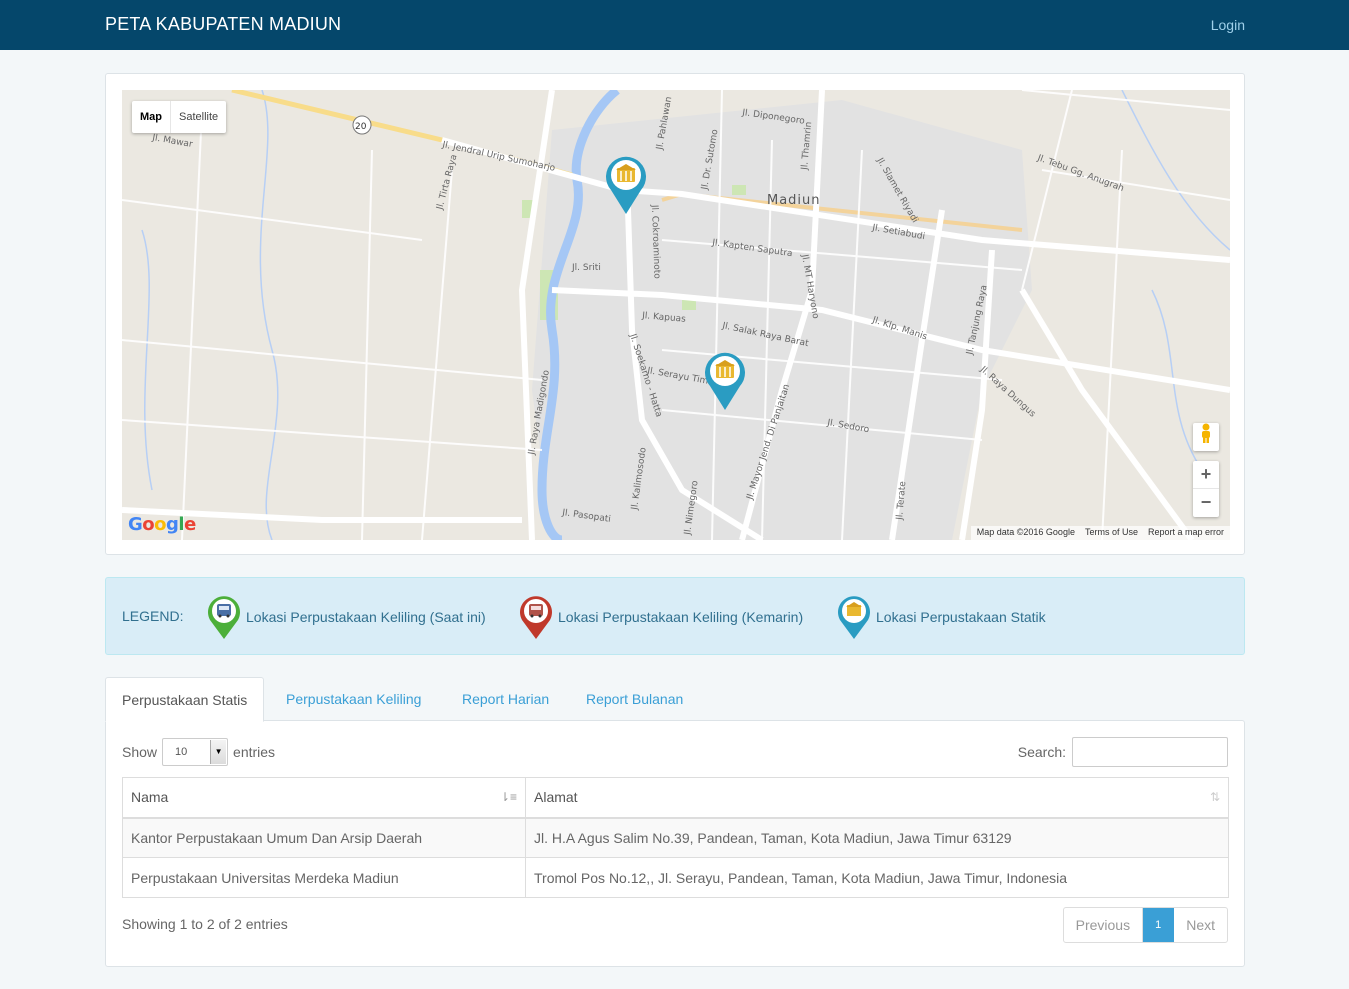 The width and height of the screenshot is (1349, 989). Describe the element at coordinates (447, 182) in the screenshot. I see `street-label: Jl. Tirta Raya` at that location.